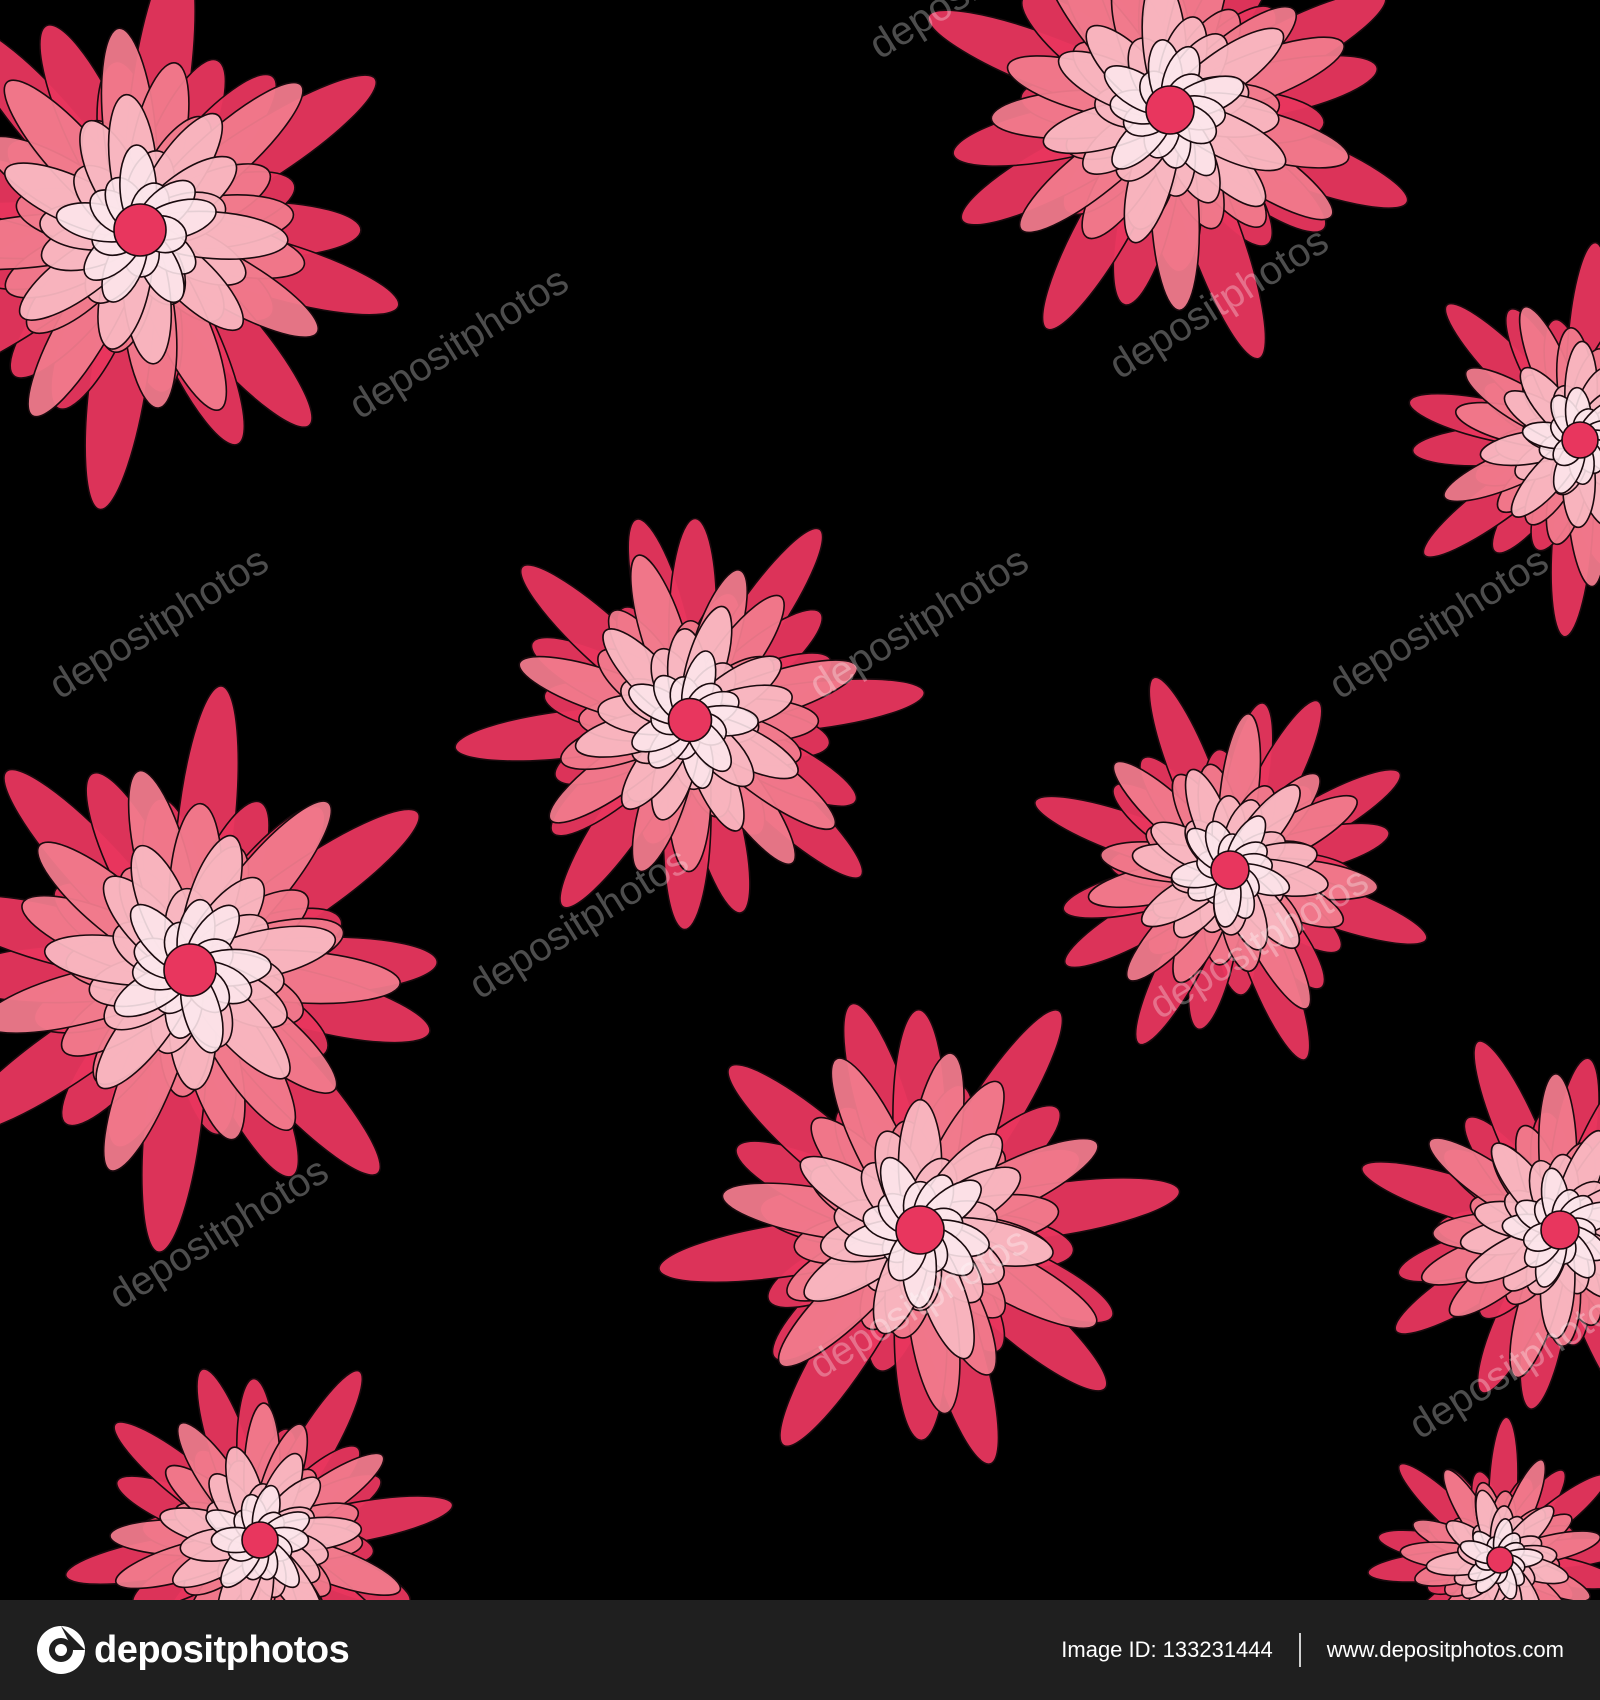  Describe the element at coordinates (1445, 1650) in the screenshot. I see `website-link: www.depositphotos.com` at that location.